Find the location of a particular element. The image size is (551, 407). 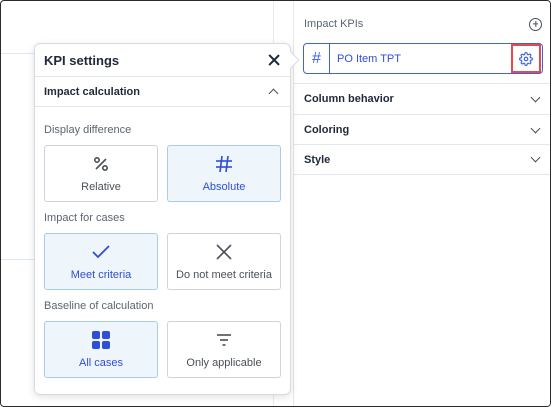

impact-for-cases-label: Impact for cases is located at coordinates (84, 218).